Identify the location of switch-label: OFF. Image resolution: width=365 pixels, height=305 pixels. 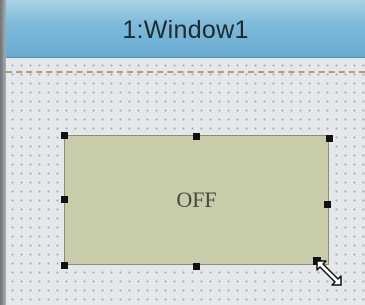
(196, 199).